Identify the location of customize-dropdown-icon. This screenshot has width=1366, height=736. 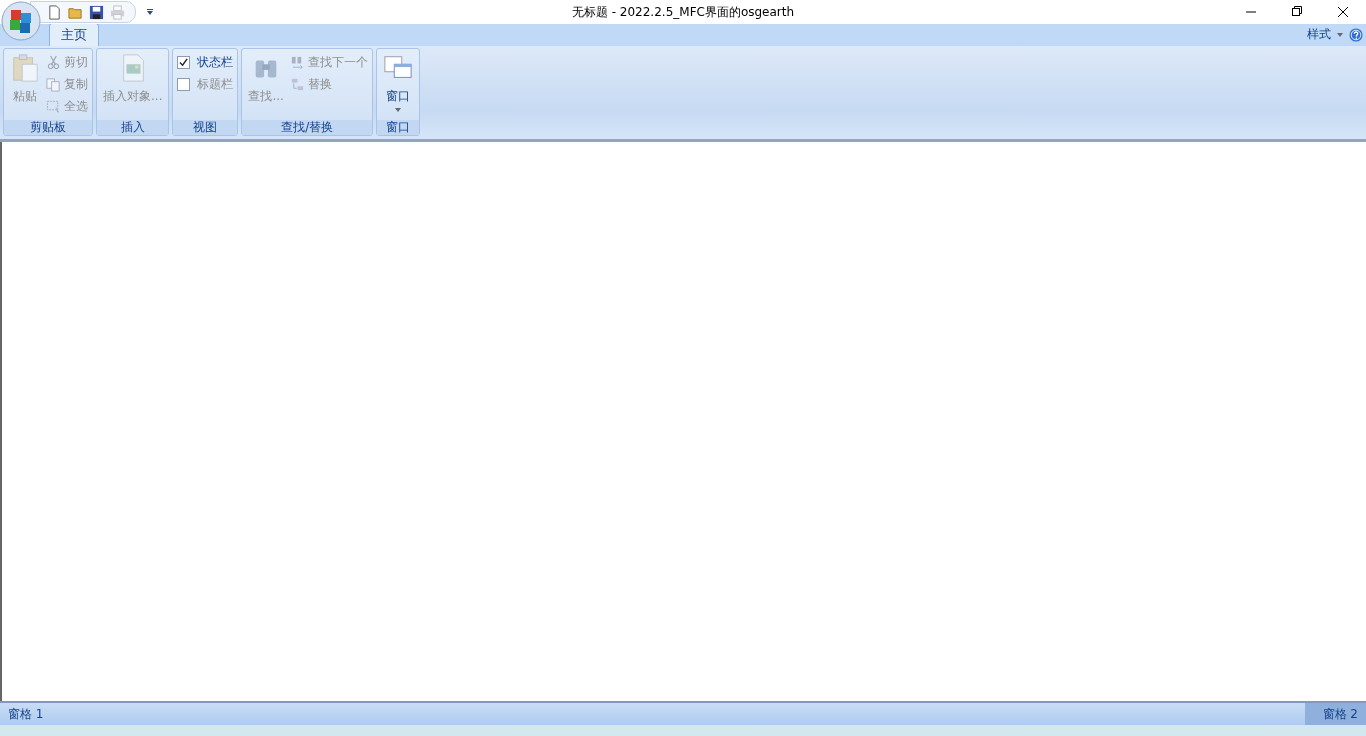
(150, 12).